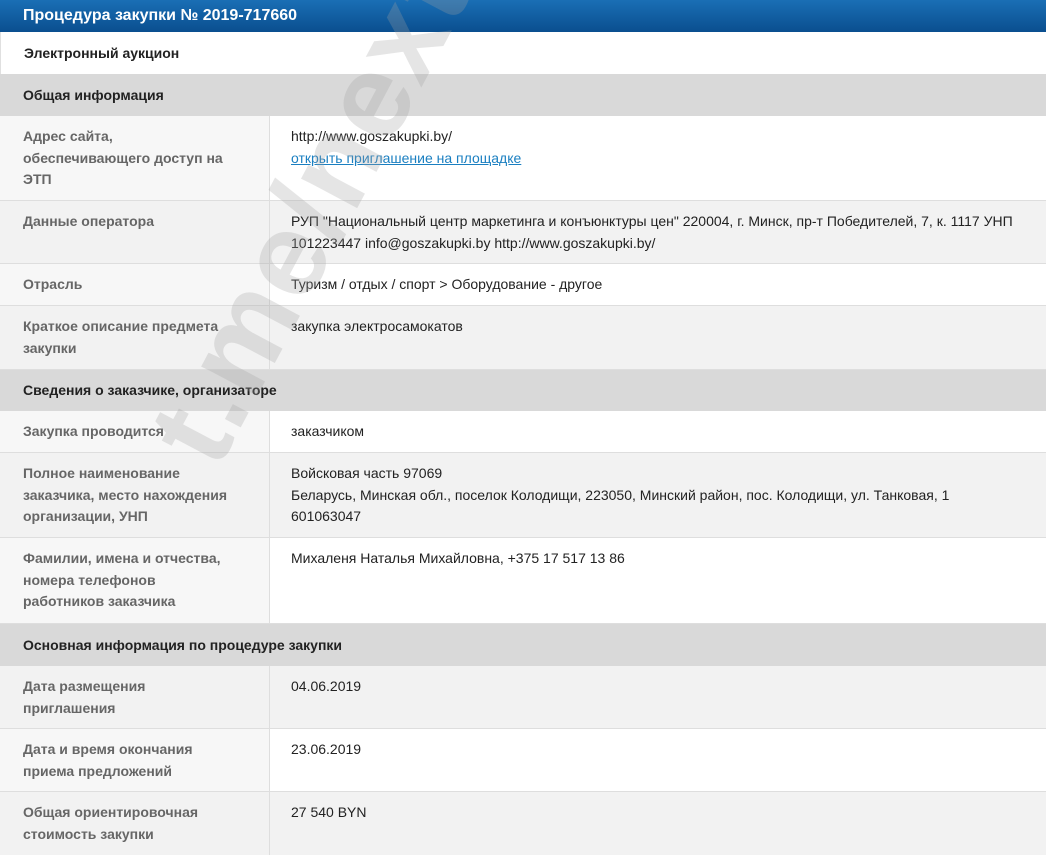 The height and width of the screenshot is (855, 1046). I want to click on row-label: Общая ориентировочная стоимость закупки, so click(135, 823).